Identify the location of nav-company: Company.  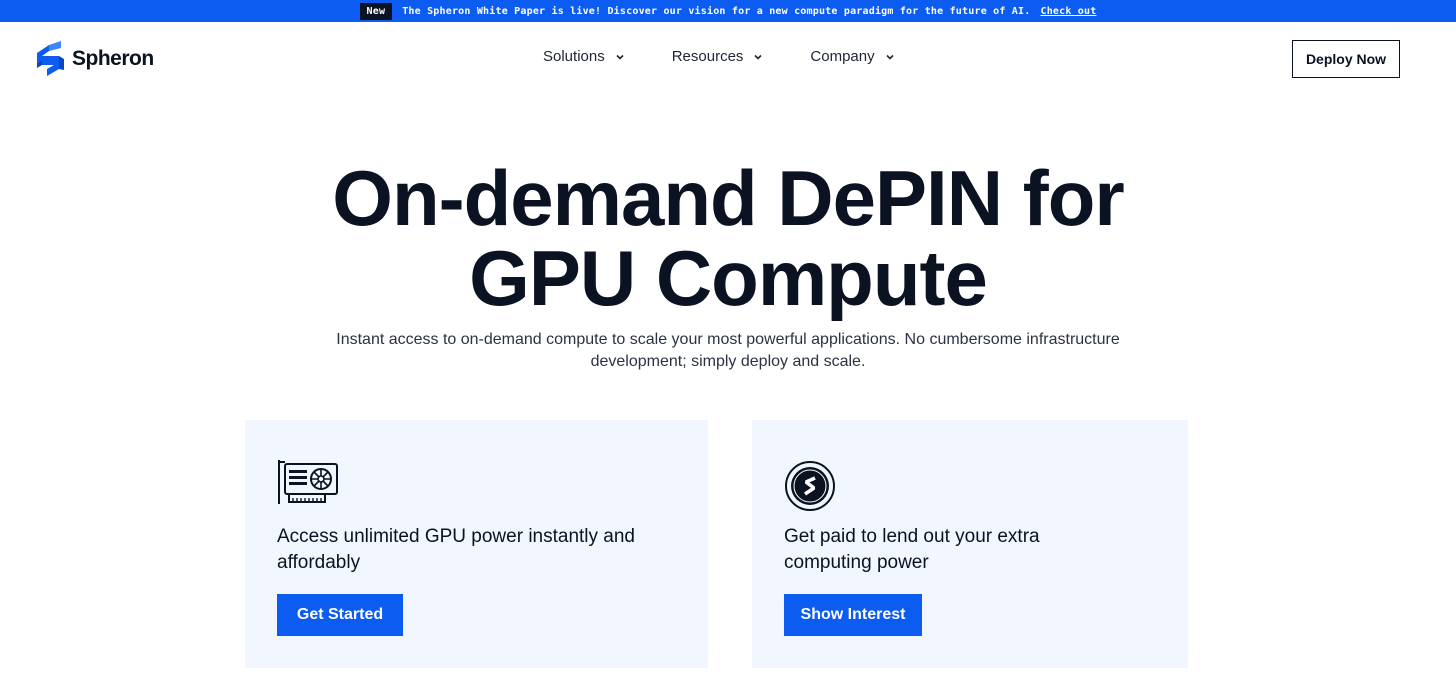
(852, 56).